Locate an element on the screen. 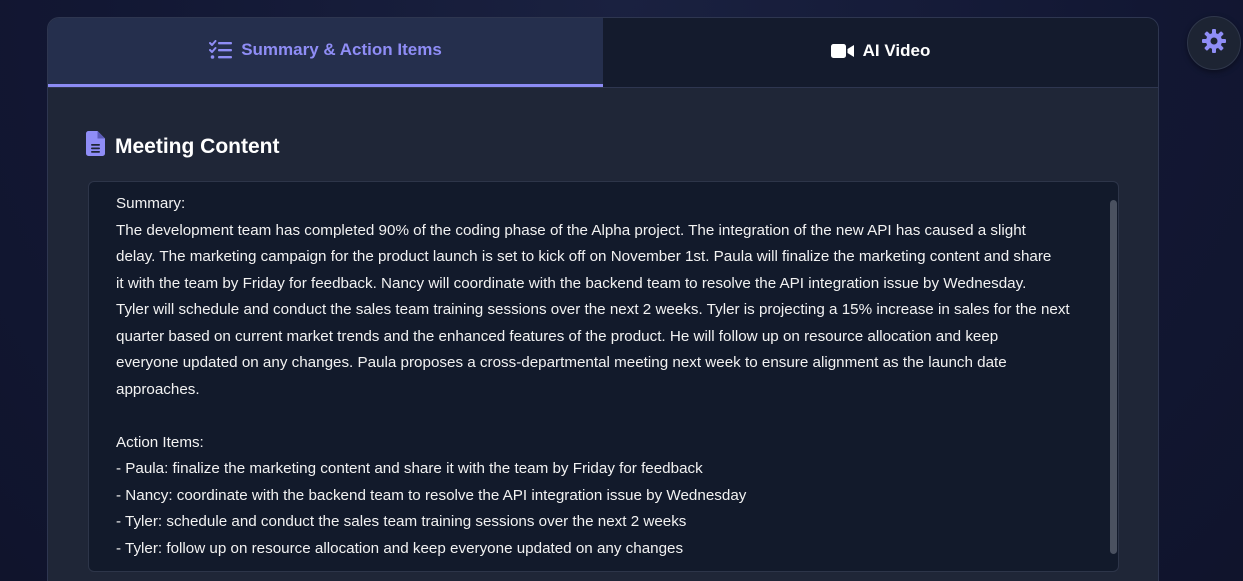  video-camera-icon is located at coordinates (842, 51).